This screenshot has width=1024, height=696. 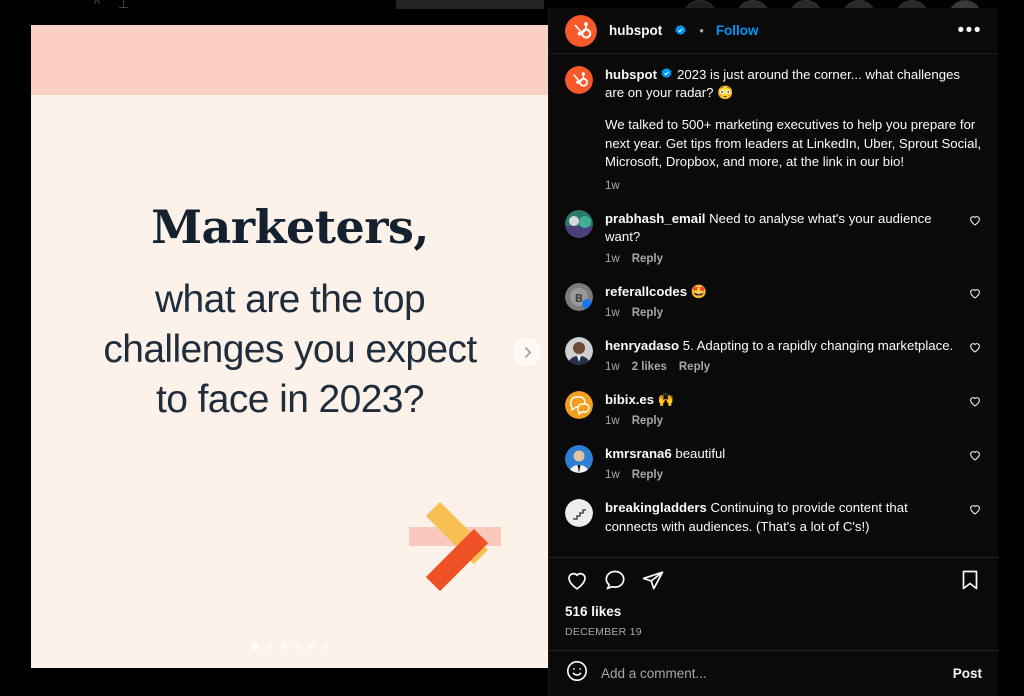 I want to click on share-paperplane-icon, so click(x=653, y=580).